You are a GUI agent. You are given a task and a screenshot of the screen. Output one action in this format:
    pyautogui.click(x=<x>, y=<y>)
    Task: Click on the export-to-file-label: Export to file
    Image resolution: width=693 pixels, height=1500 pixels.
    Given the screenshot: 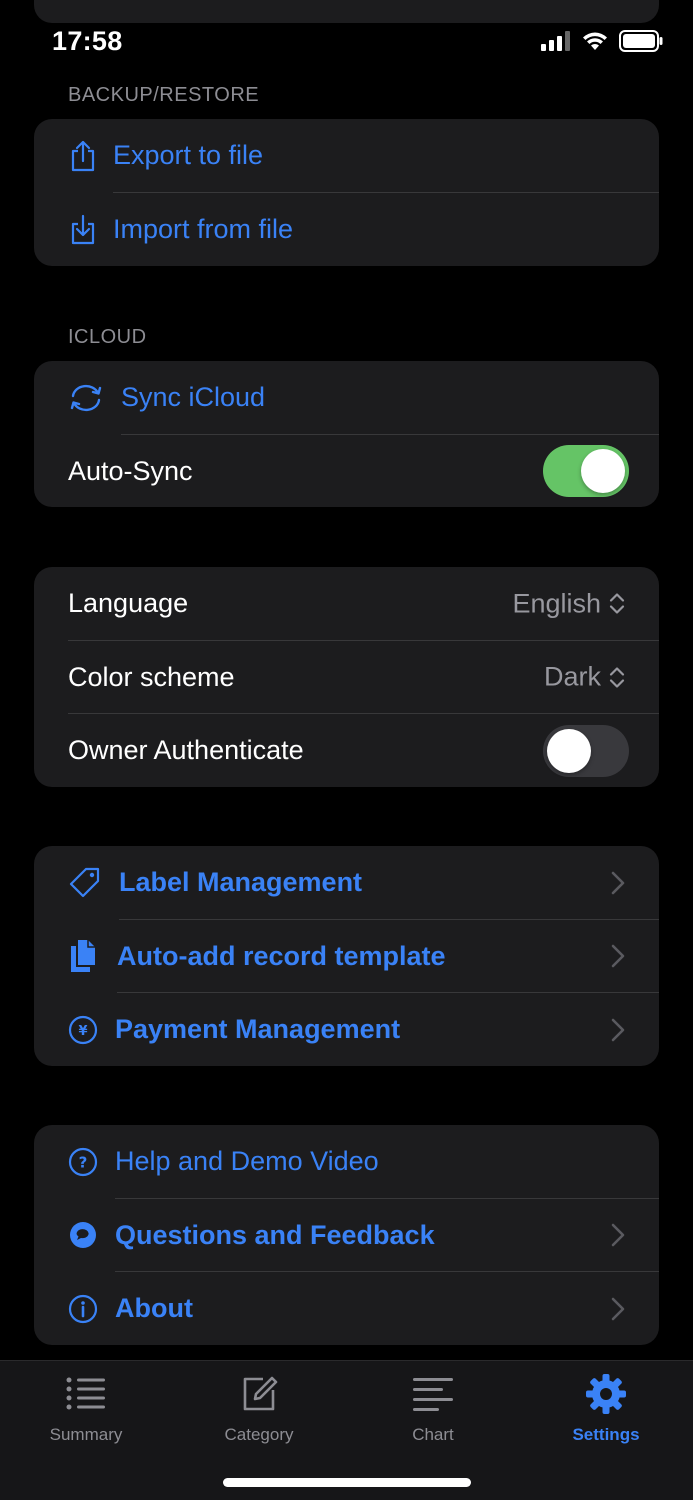 What is the action you would take?
    pyautogui.click(x=188, y=155)
    